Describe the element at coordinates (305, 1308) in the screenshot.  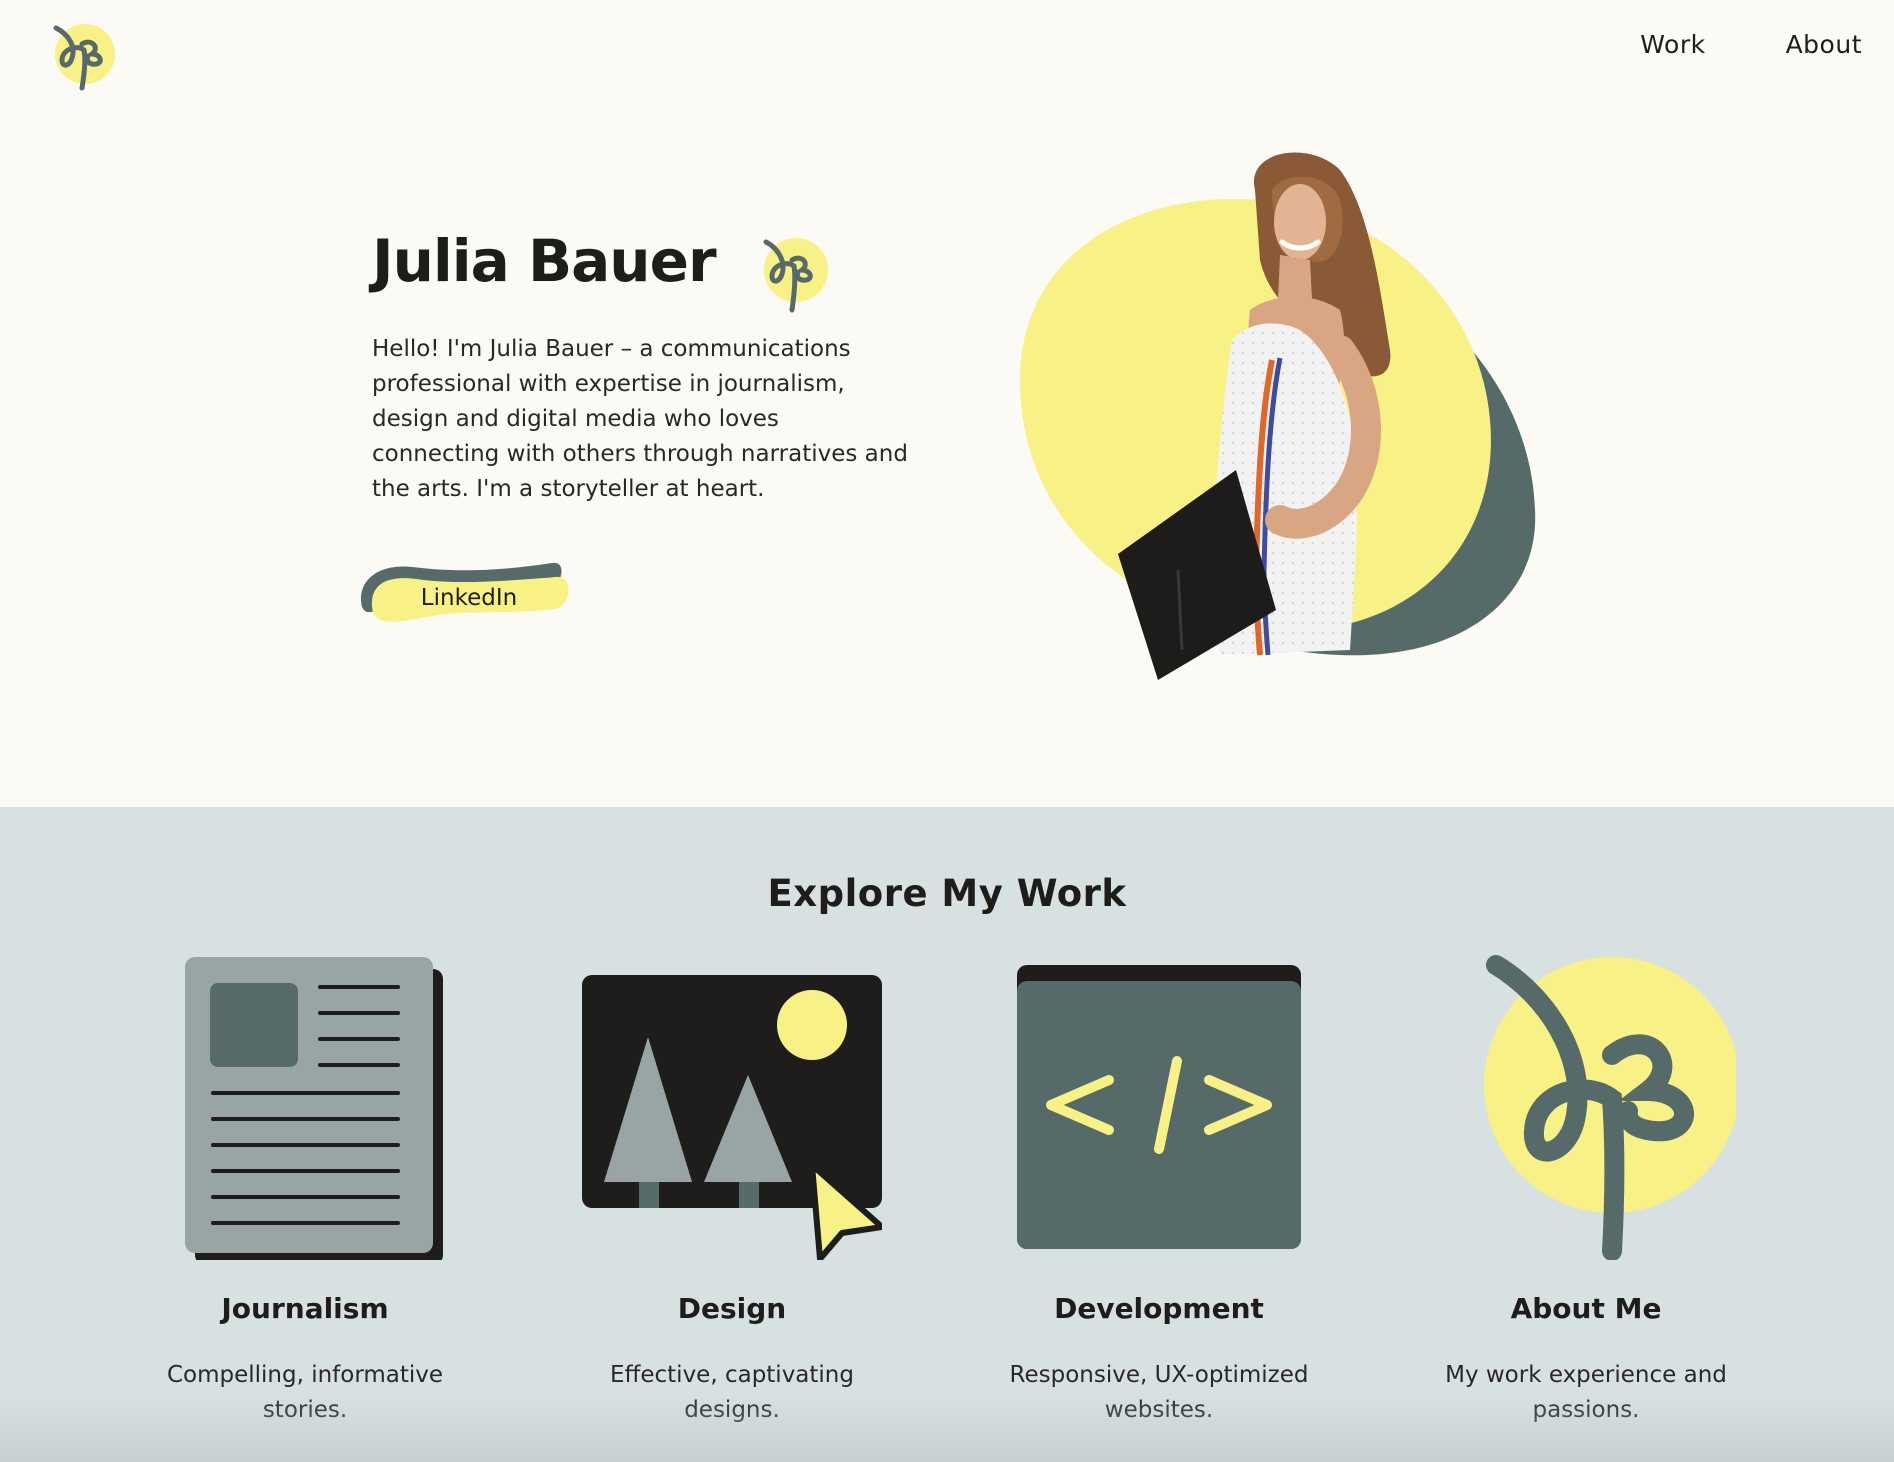
I see `card-title: Journalism` at that location.